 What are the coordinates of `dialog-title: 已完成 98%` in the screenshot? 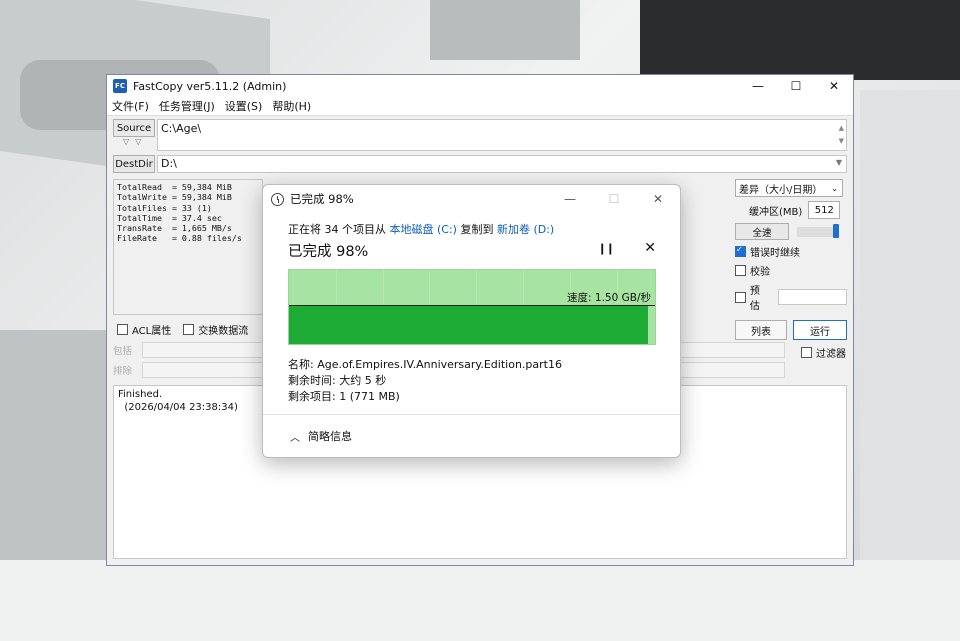 It's located at (322, 199).